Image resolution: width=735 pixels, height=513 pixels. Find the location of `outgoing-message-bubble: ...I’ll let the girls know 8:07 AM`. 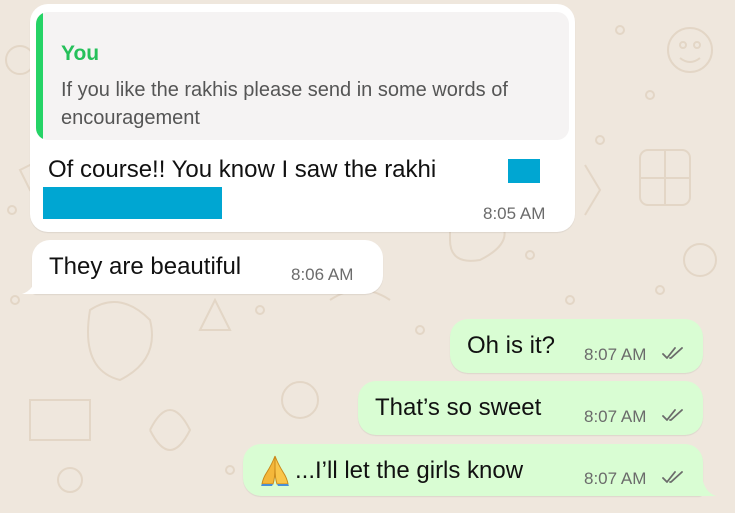

outgoing-message-bubble: ...I’ll let the girls know 8:07 AM is located at coordinates (473, 470).